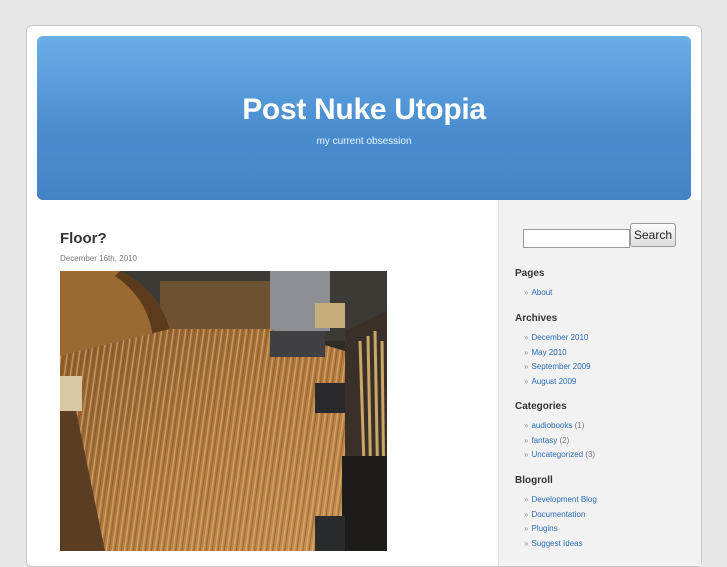 The width and height of the screenshot is (727, 567). I want to click on blogroll-link: Documentation, so click(558, 514).